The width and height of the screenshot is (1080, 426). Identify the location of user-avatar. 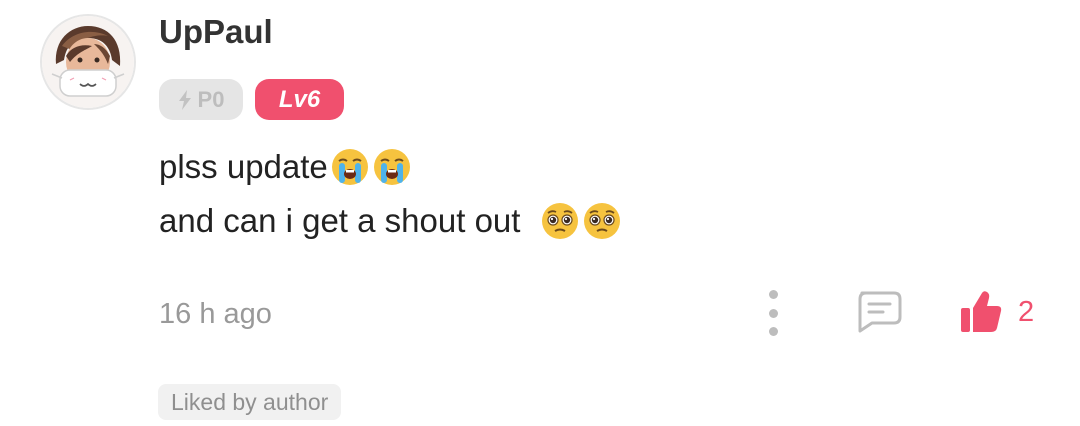
(88, 62).